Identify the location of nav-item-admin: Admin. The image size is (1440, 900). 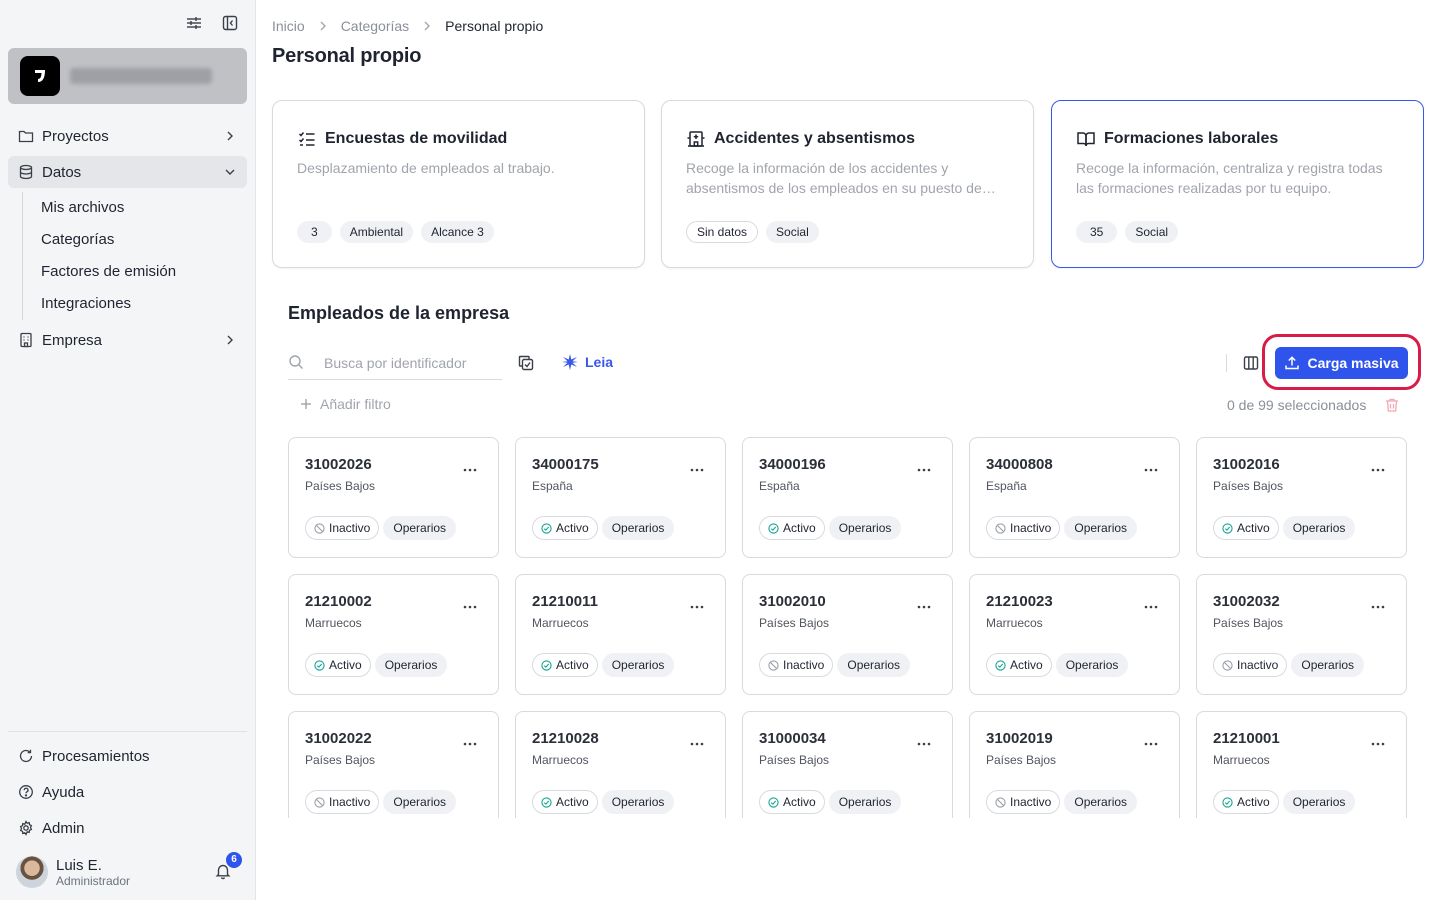
(127, 828).